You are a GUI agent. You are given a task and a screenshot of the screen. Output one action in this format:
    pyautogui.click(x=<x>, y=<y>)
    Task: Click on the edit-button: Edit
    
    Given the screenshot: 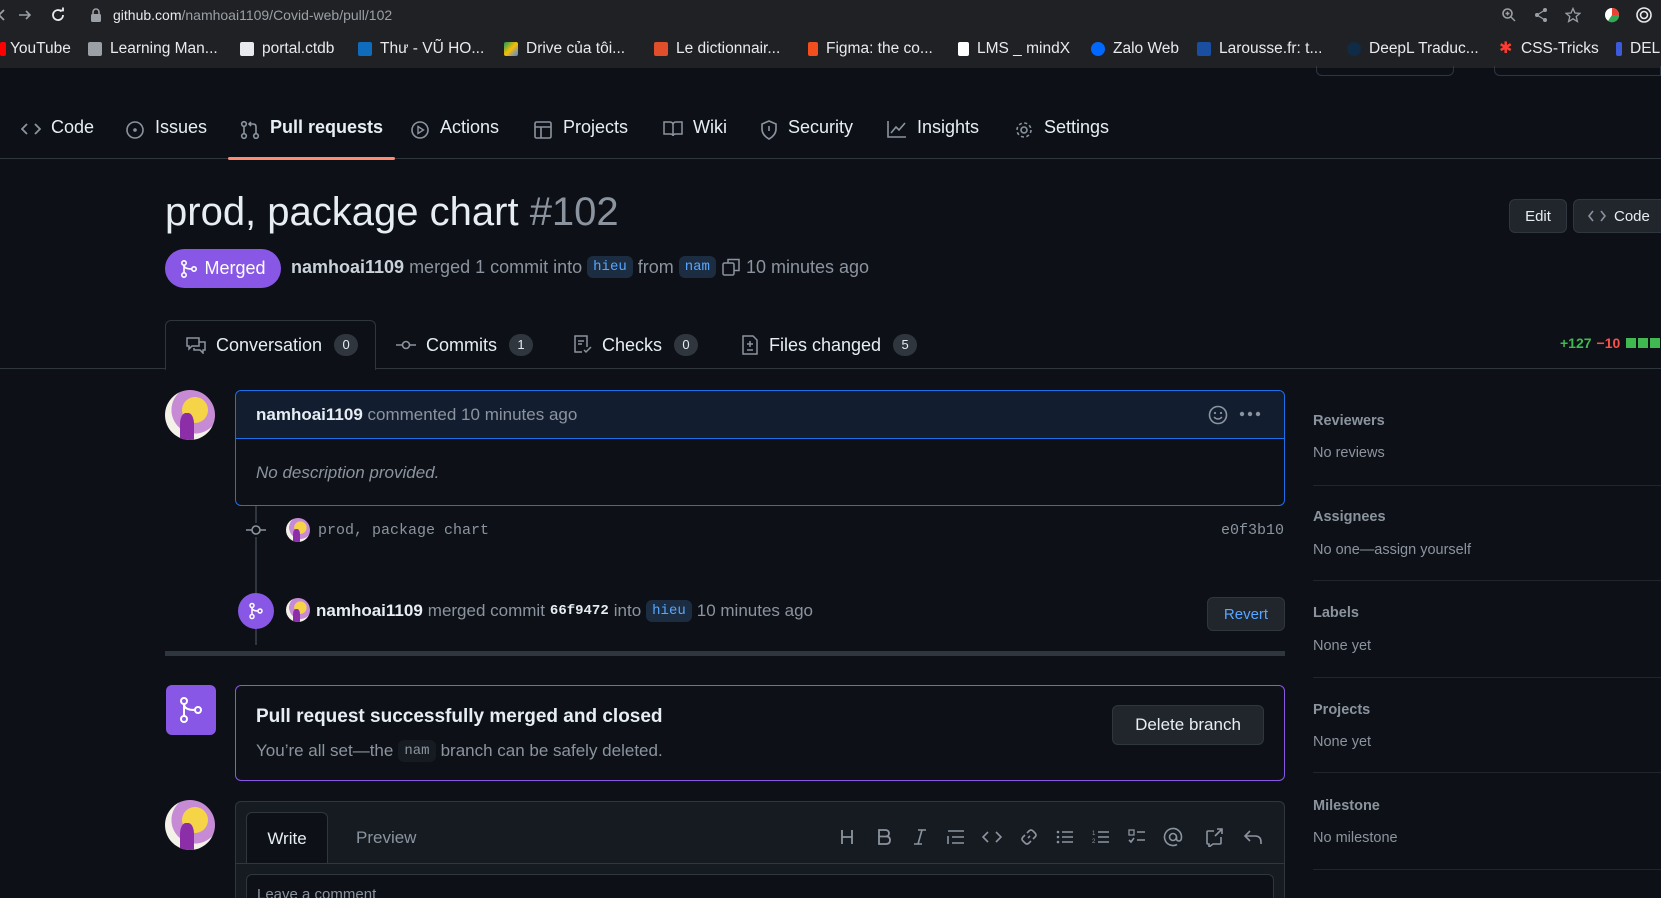 What is the action you would take?
    pyautogui.click(x=1538, y=216)
    